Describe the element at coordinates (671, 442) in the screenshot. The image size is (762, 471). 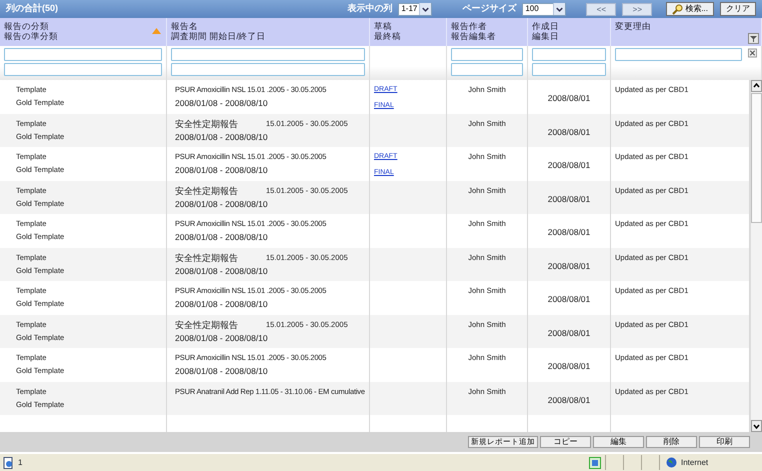
I see `action-button: 削除` at that location.